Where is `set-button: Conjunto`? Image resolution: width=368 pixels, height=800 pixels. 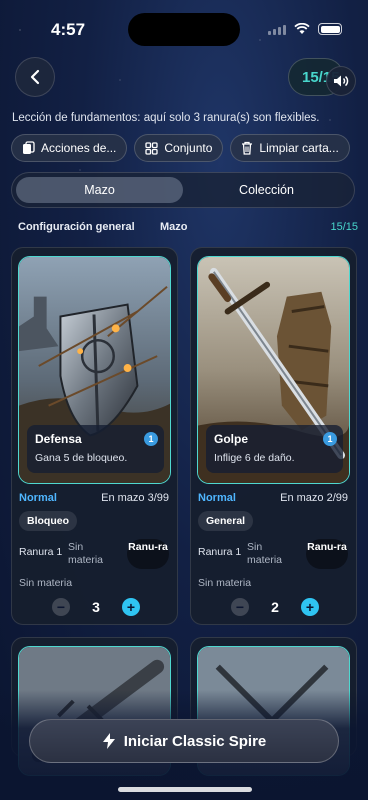
set-button: Conjunto is located at coordinates (179, 148).